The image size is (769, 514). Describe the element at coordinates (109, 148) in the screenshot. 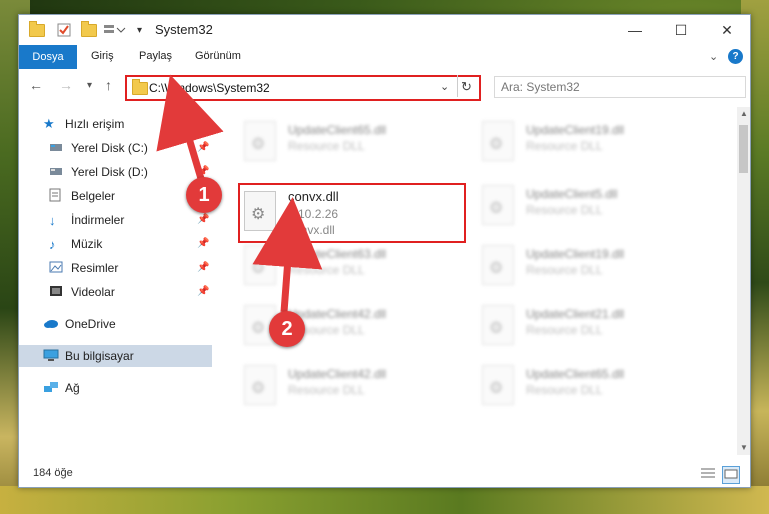

I see `sidebar-label: Yerel Disk (C:)` at that location.